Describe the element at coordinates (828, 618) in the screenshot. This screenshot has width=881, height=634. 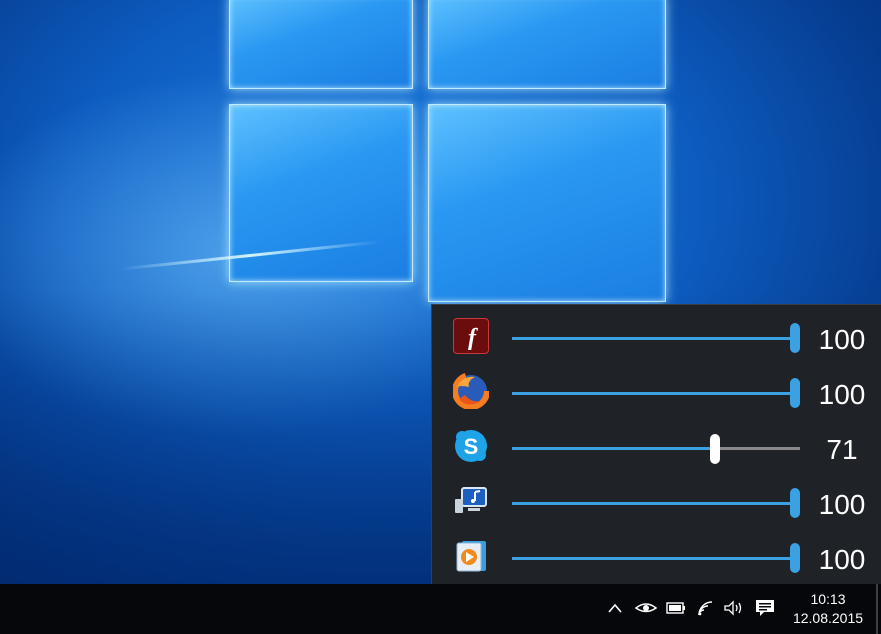
I see `clock-date: 12.08.2015` at that location.